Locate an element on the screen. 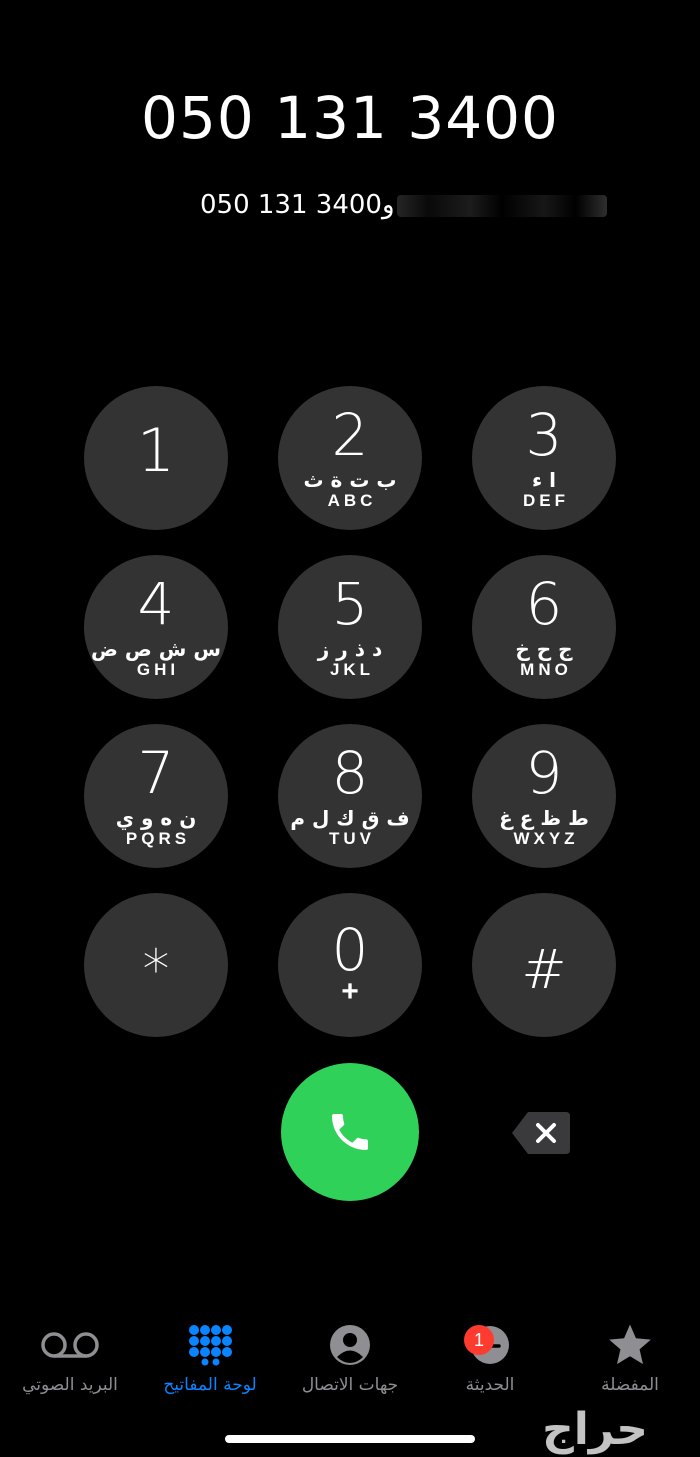 This screenshot has width=700, height=1457. star-icon is located at coordinates (630, 1344).